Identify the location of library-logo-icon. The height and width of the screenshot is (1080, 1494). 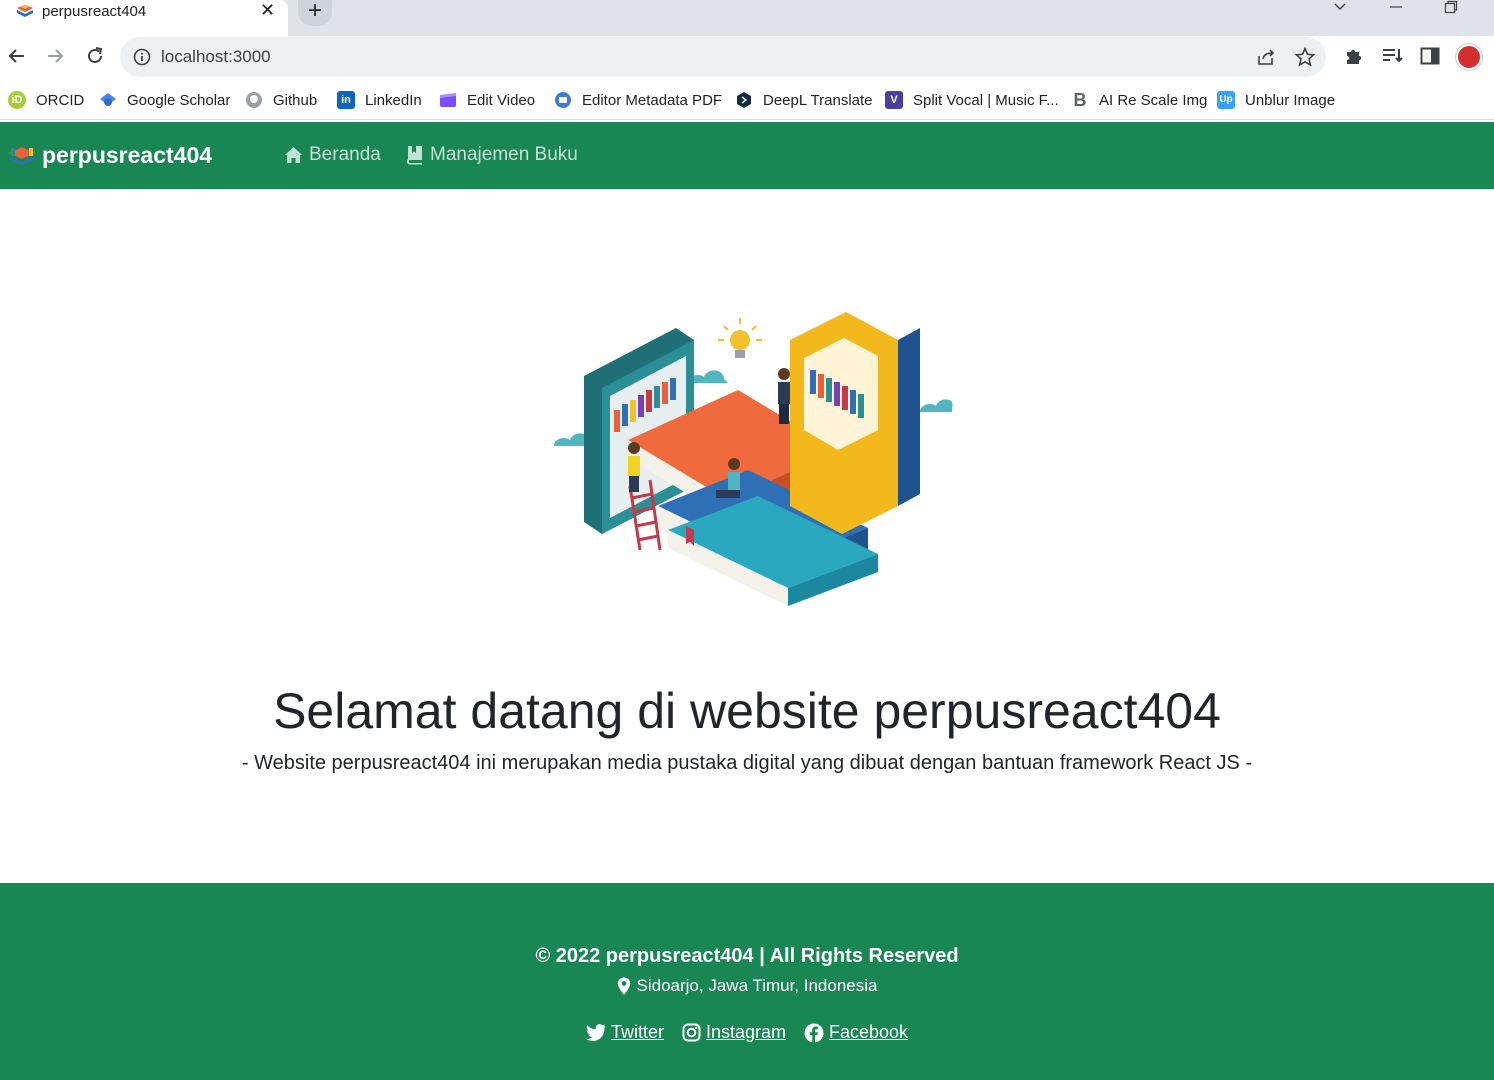
(22, 155).